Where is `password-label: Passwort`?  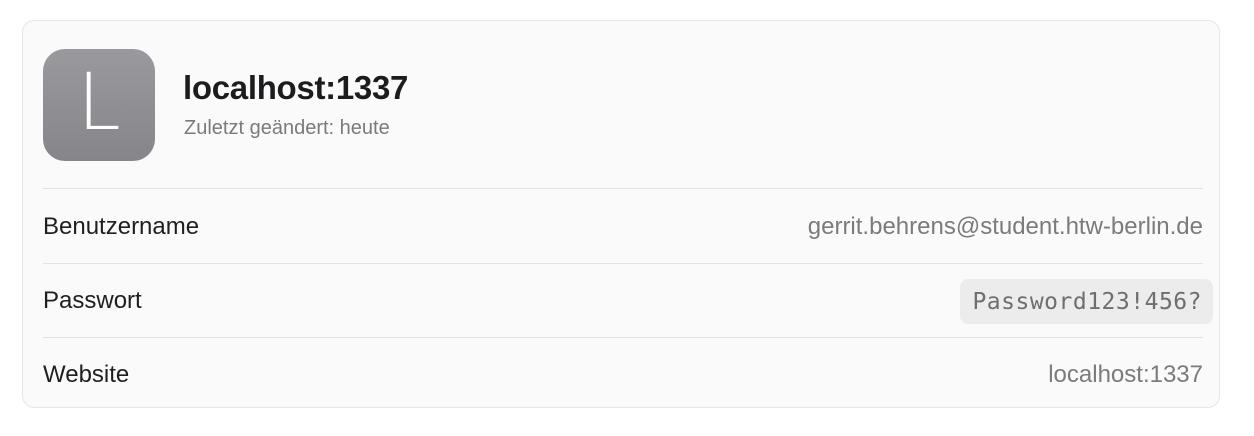
password-label: Passwort is located at coordinates (92, 300).